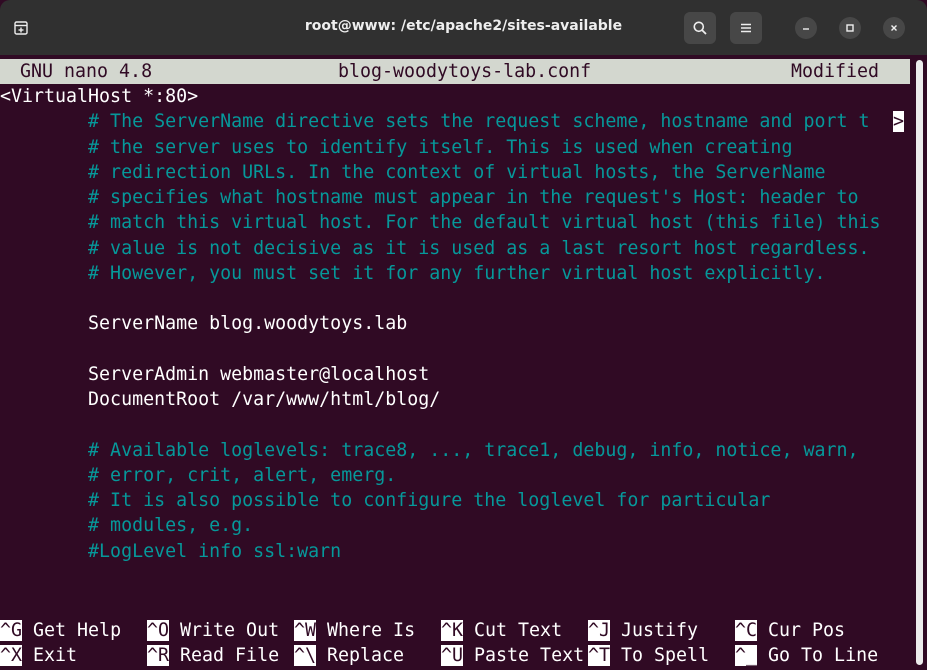 The width and height of the screenshot is (927, 670). Describe the element at coordinates (452, 655) in the screenshot. I see `shortcut-key: ^U` at that location.